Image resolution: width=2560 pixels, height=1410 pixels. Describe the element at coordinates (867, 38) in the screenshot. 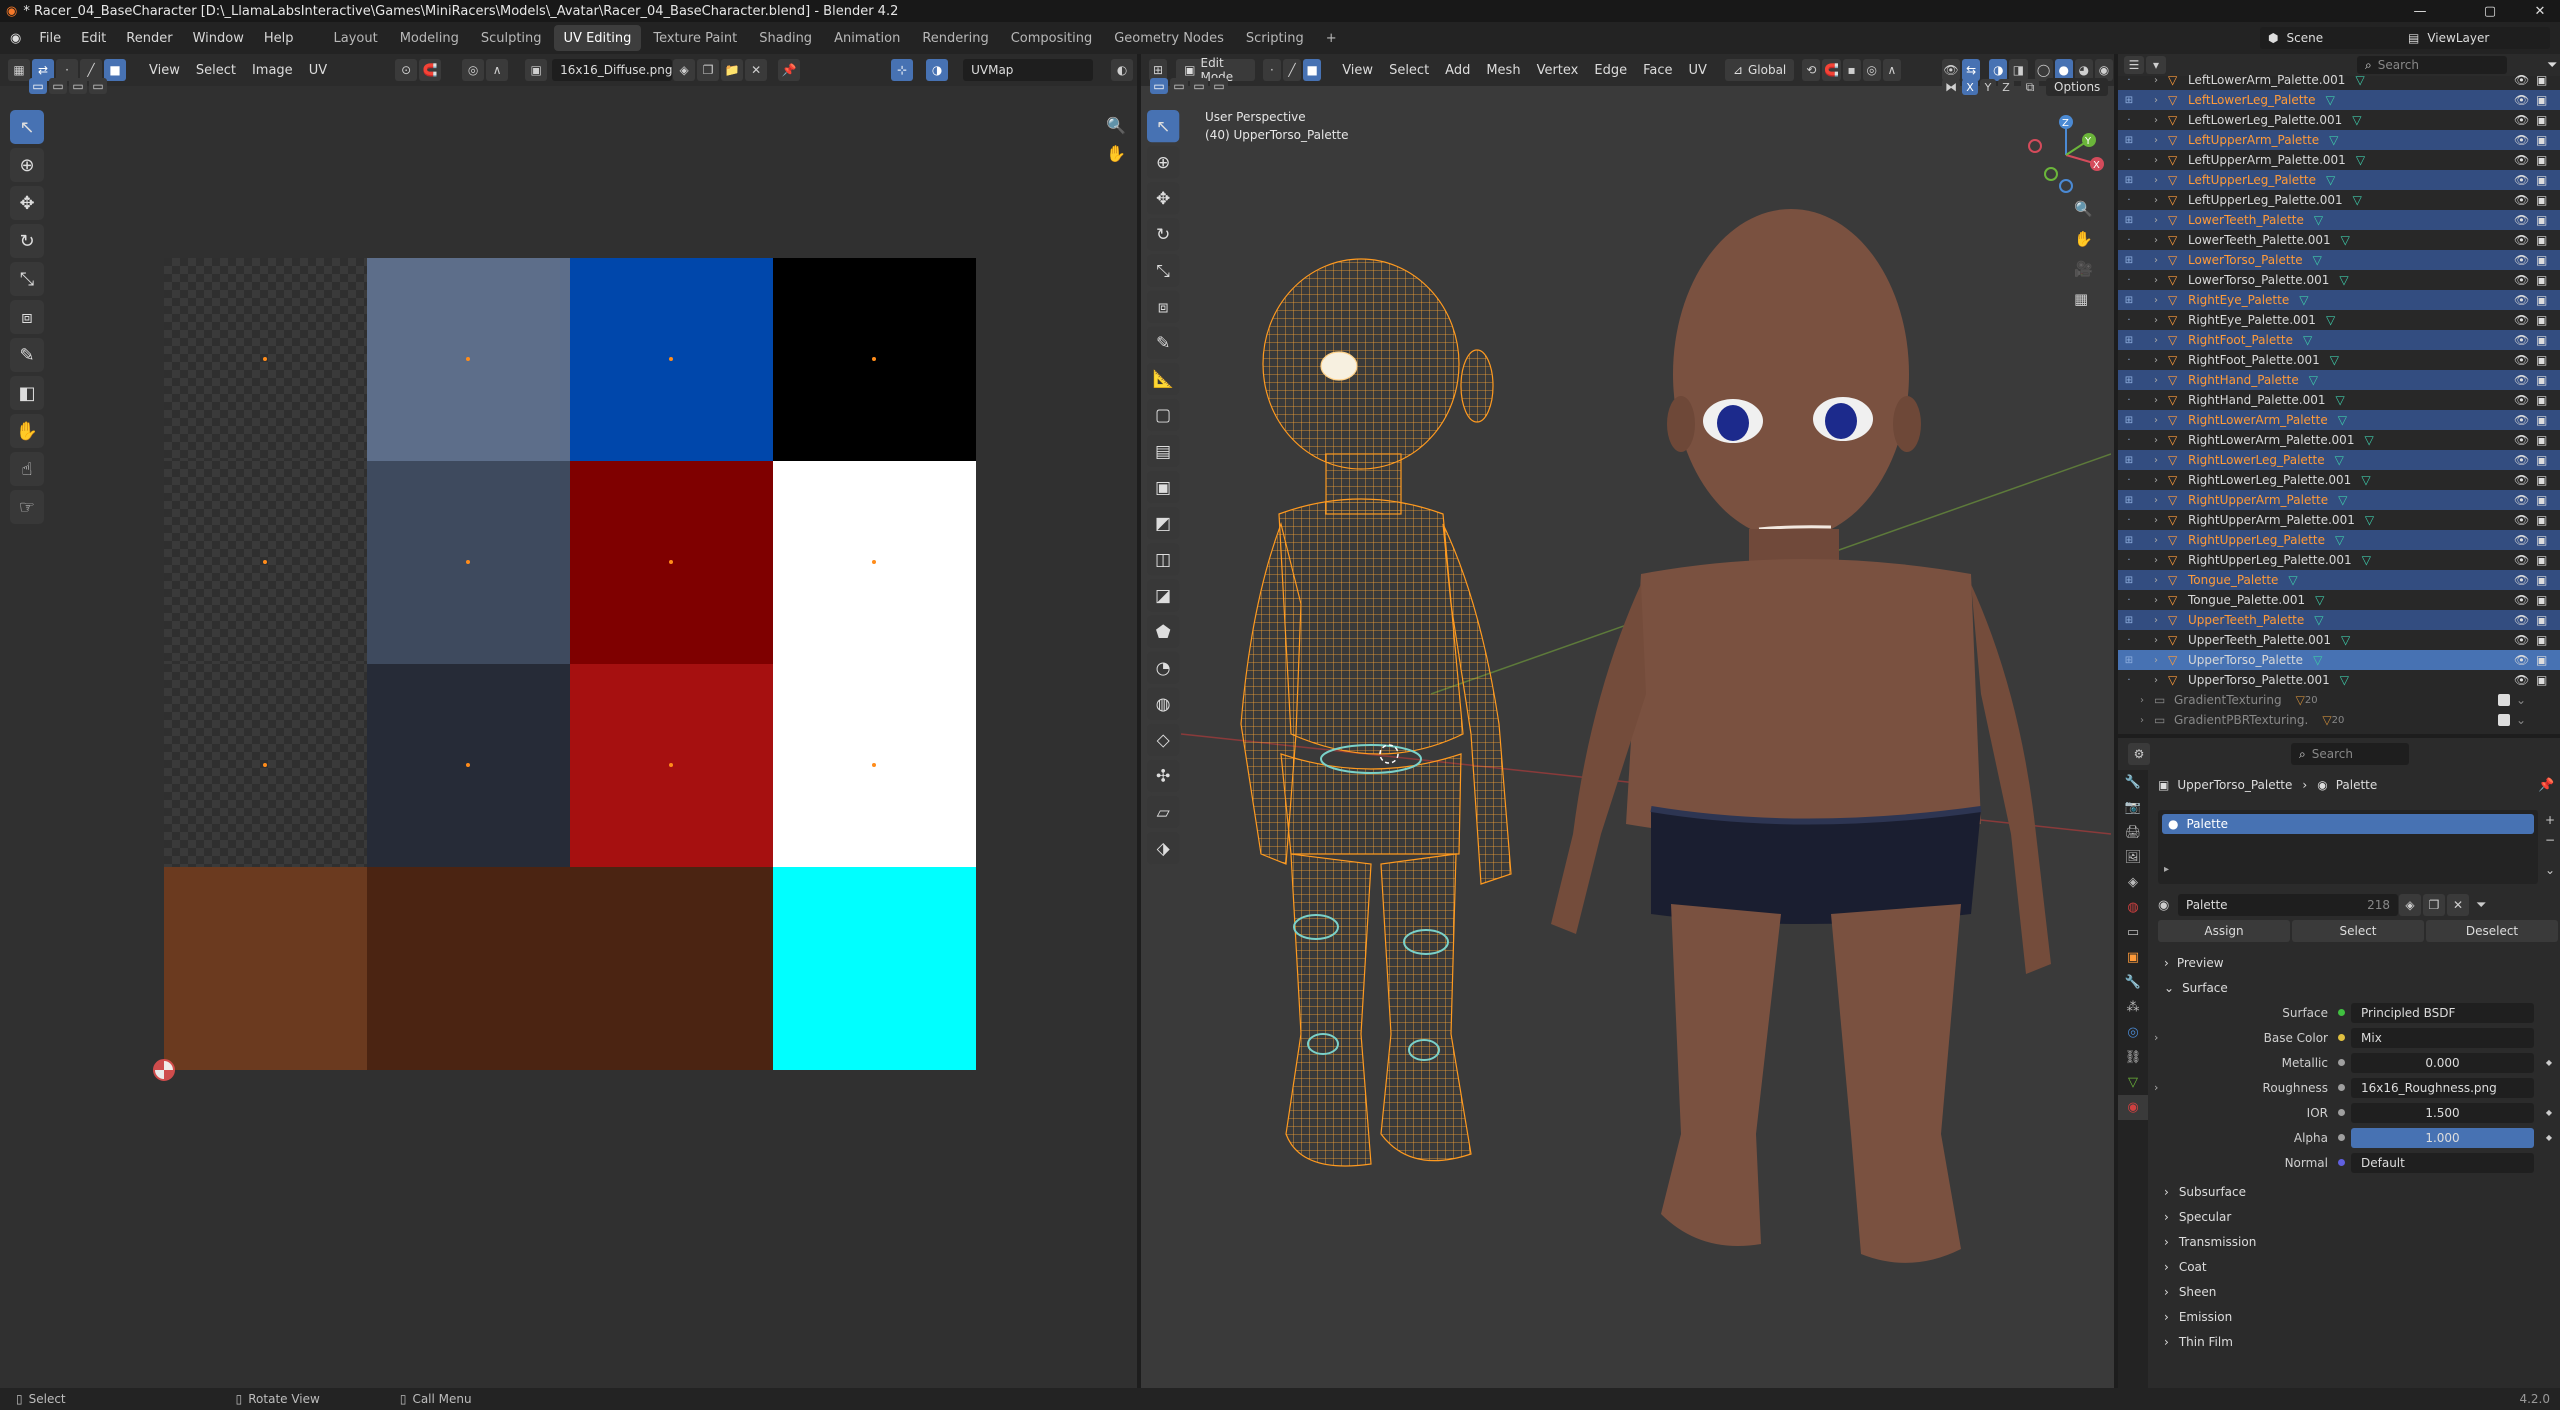

I see `tab-animation: Animation` at that location.